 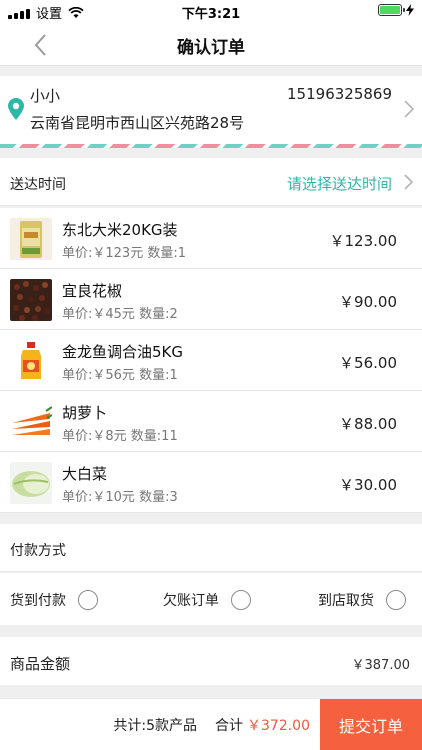 What do you see at coordinates (229, 726) in the screenshot?
I see `total-label: 合计` at bounding box center [229, 726].